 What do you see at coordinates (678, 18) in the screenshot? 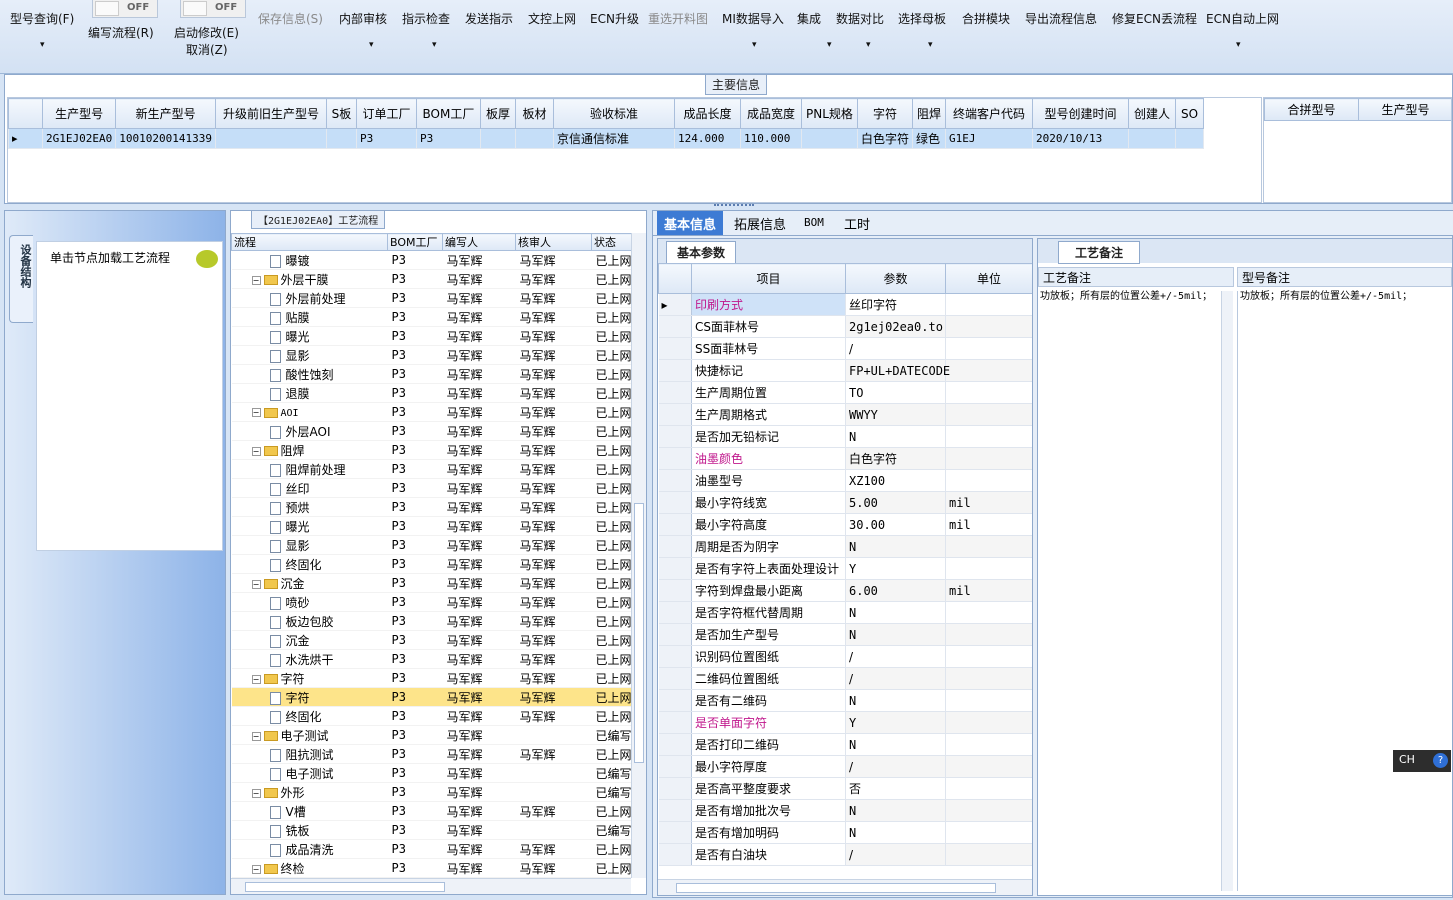
I see `toolbar-button-10: 重选开料图` at bounding box center [678, 18].